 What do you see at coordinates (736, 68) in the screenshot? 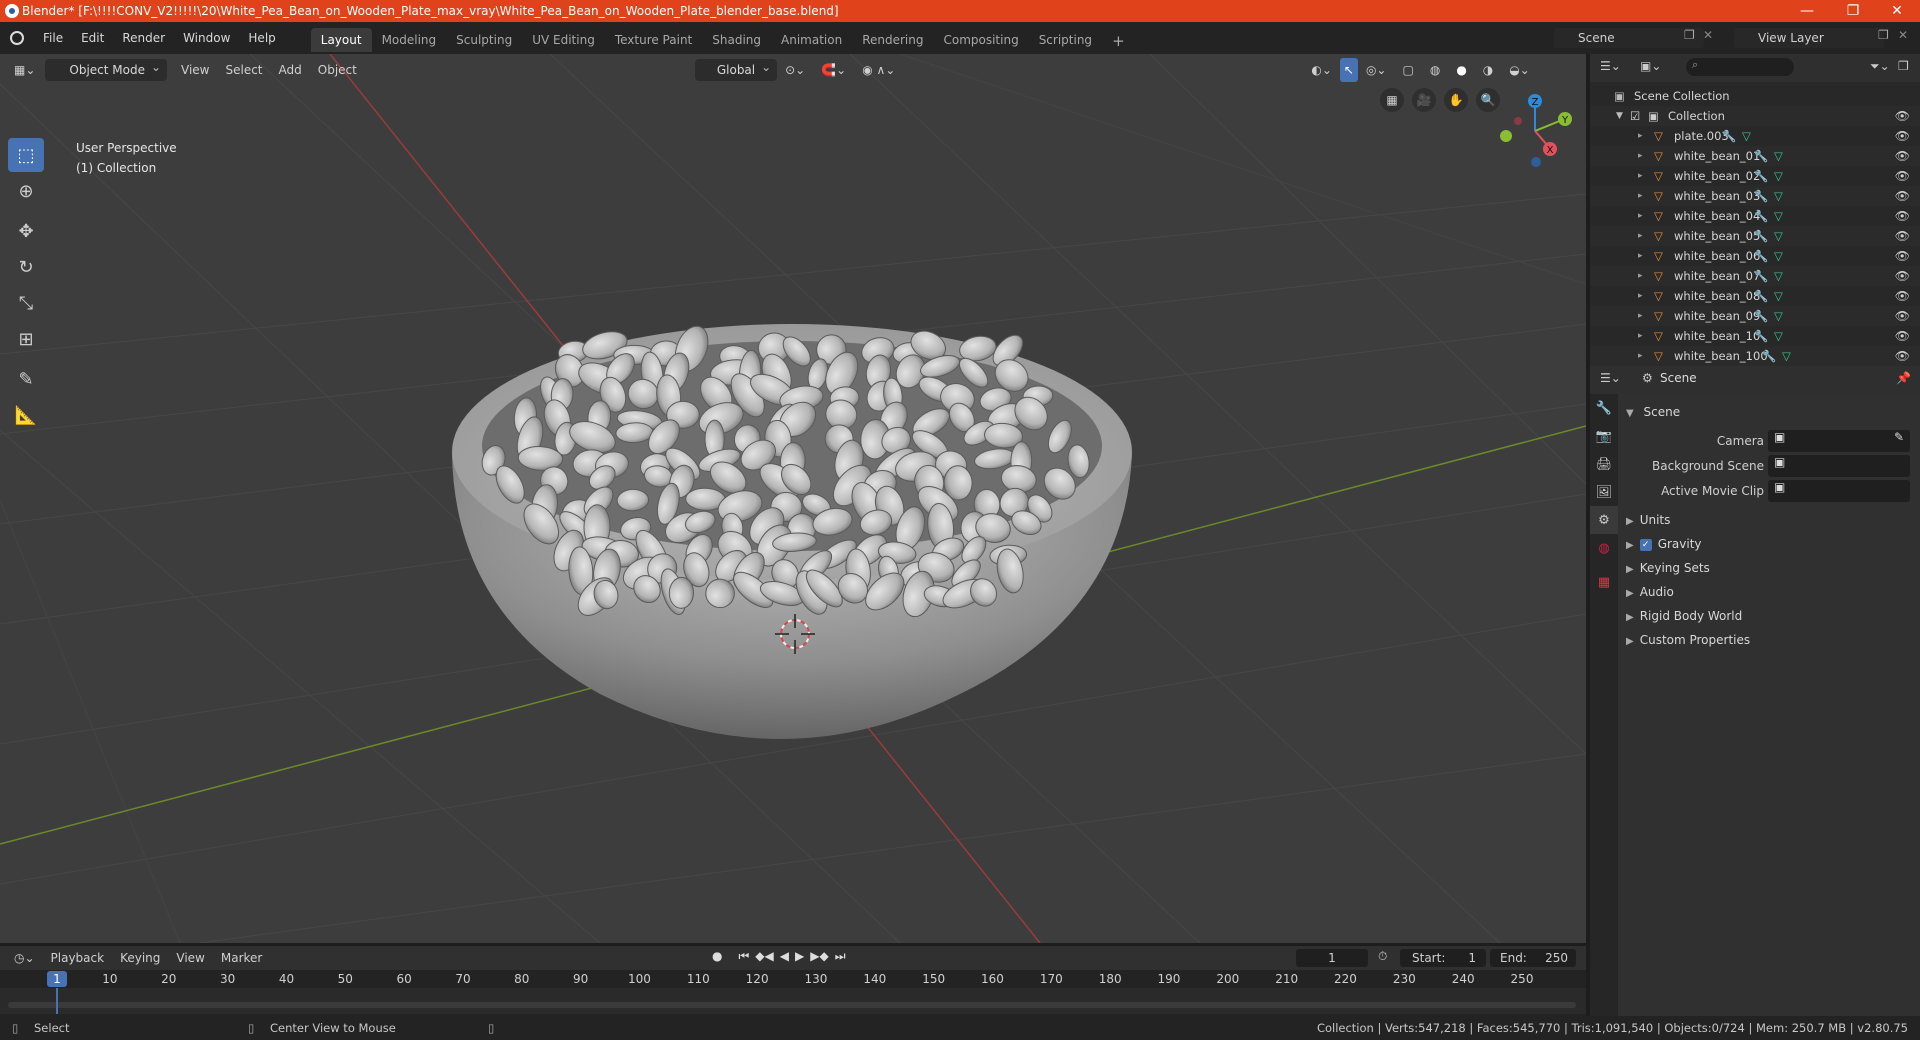
I see `transform-orientation-dropdown: Global` at bounding box center [736, 68].